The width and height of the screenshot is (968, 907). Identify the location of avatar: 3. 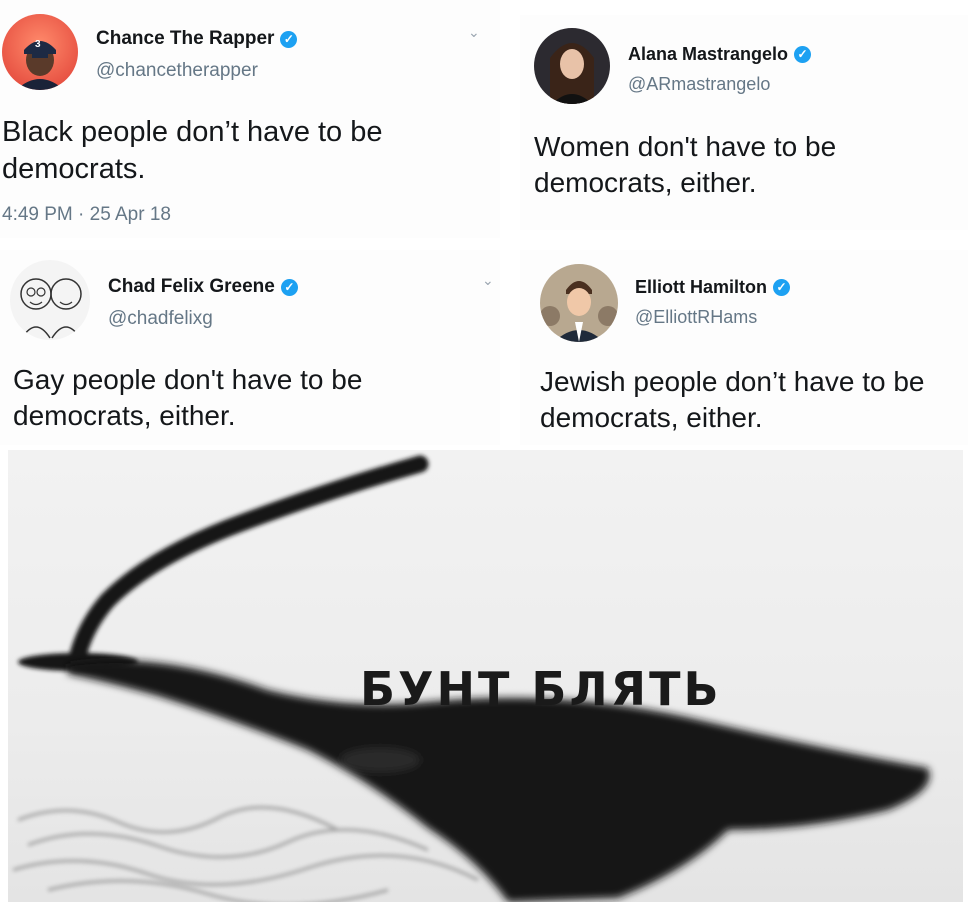
(40, 52).